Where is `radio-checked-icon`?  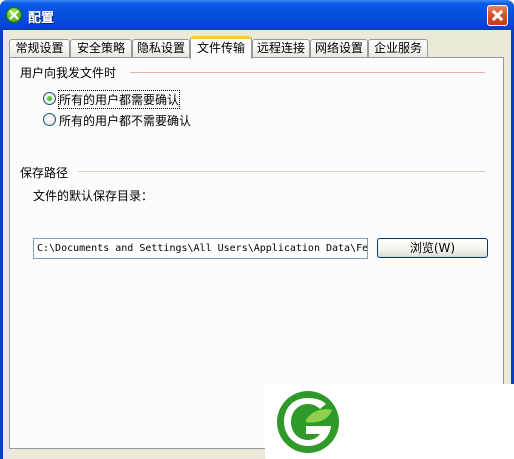 radio-checked-icon is located at coordinates (49, 98).